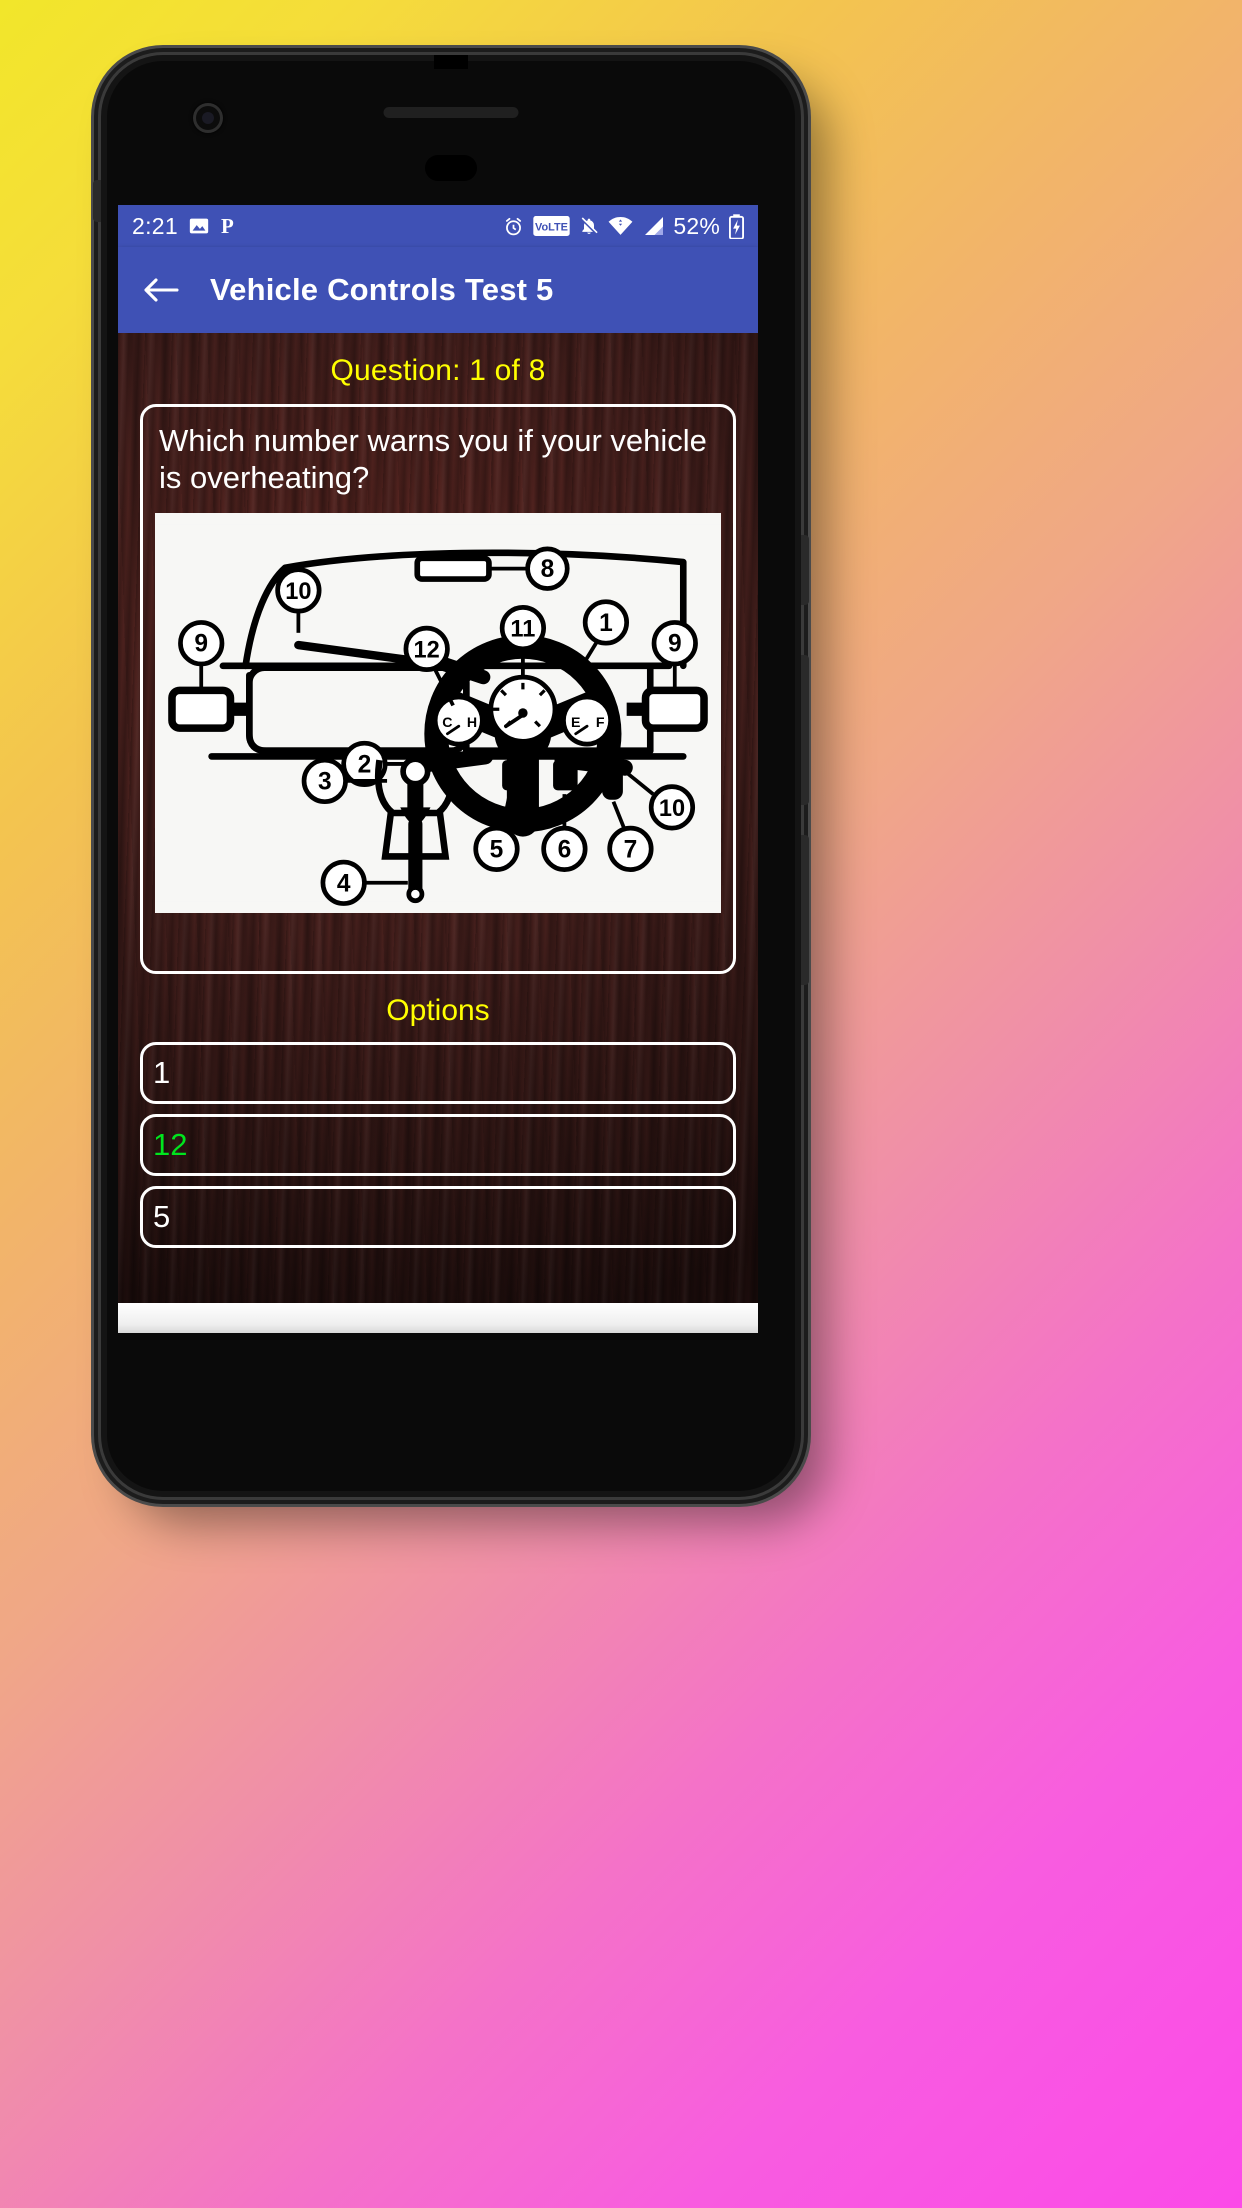 This screenshot has height=2208, width=1242. I want to click on svg-text: 1, so click(606, 623).